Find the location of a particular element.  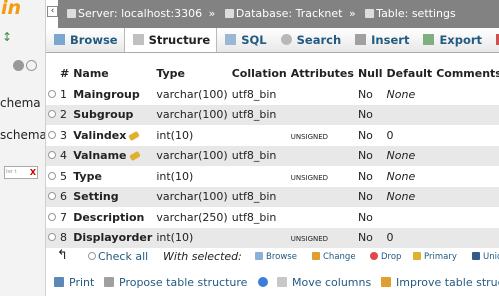

table-row: 6 Setting varchar(100) utf8_bin No None is located at coordinates (272, 196).